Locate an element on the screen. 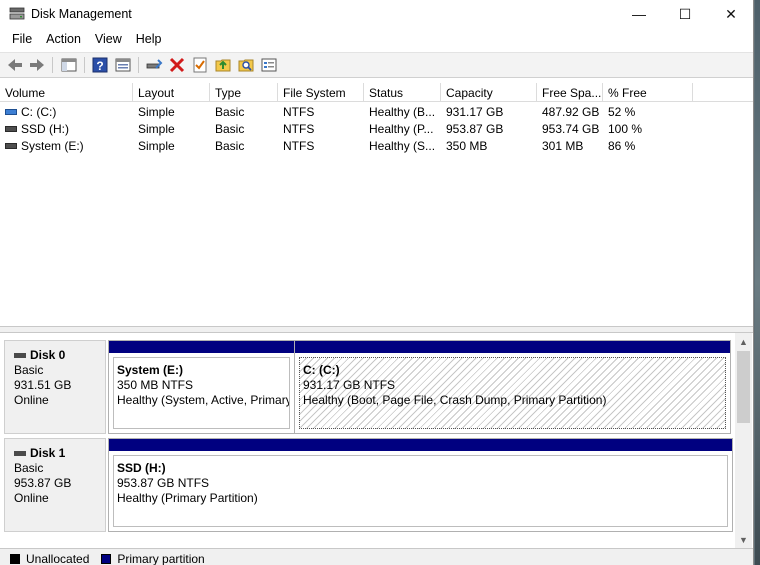 The width and height of the screenshot is (760, 565). legend-unallocated: Unallocated is located at coordinates (58, 558).